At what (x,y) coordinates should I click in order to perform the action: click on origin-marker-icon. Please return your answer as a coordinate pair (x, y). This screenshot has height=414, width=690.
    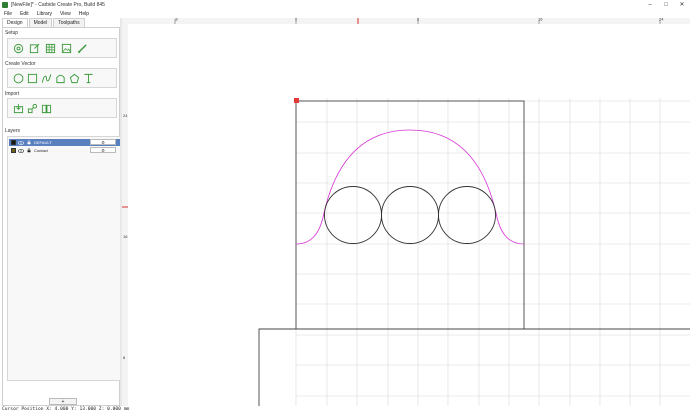
    Looking at the image, I should click on (296, 100).